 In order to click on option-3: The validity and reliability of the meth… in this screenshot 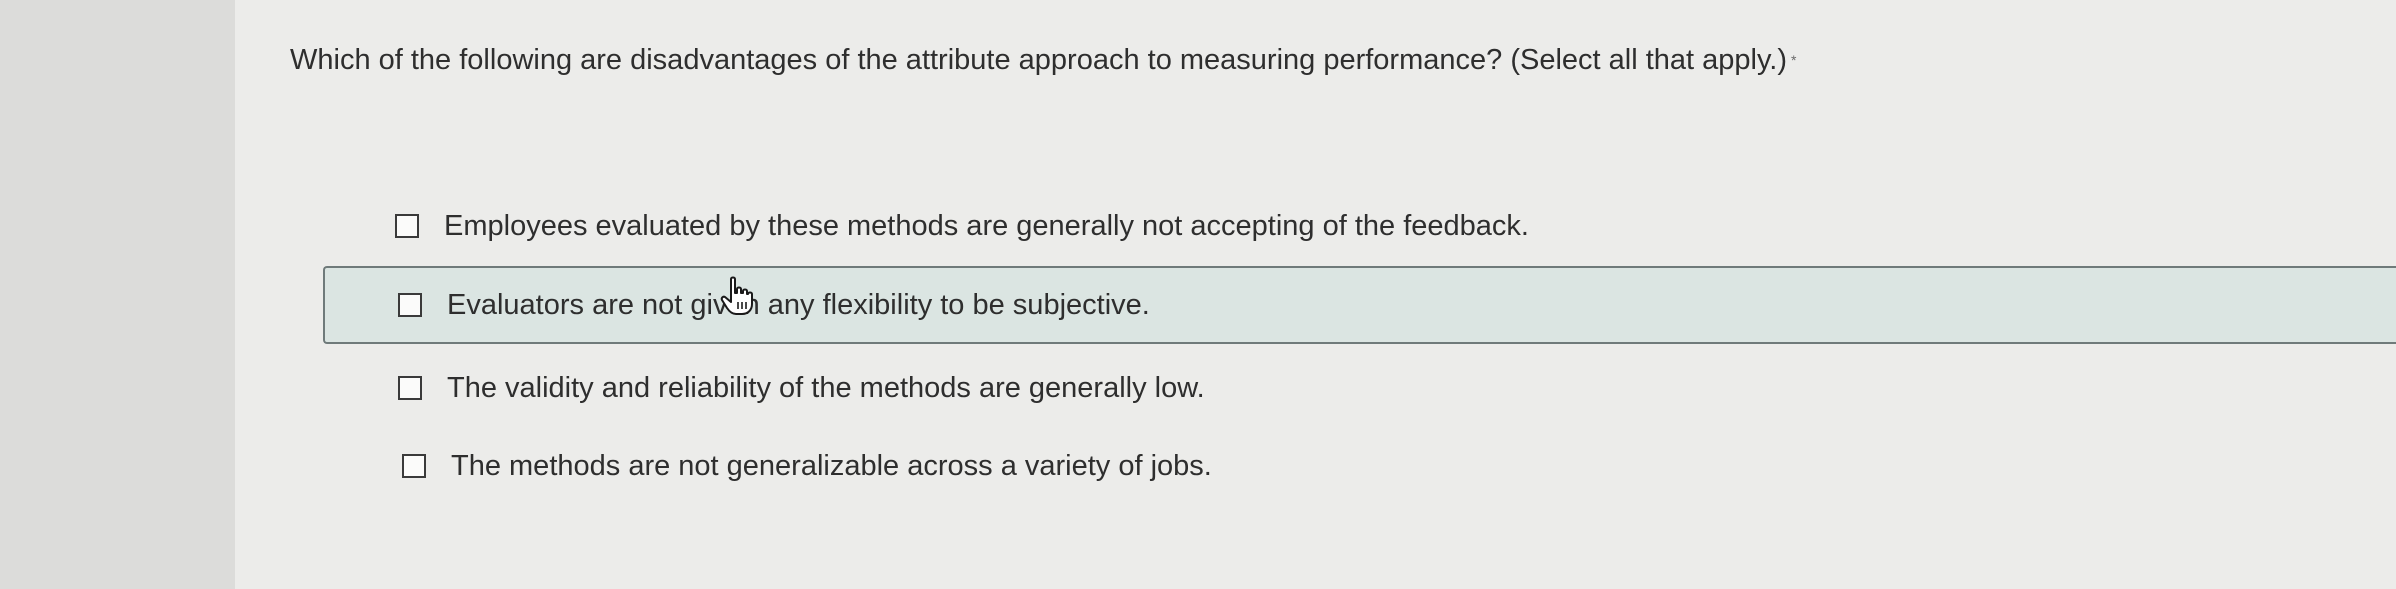, I will do `click(801, 388)`.